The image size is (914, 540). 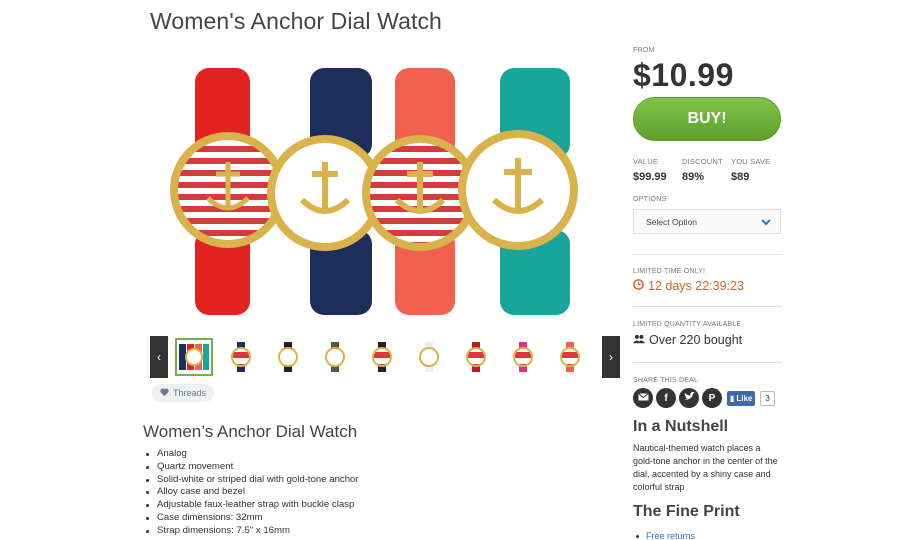 What do you see at coordinates (611, 357) in the screenshot?
I see `next-arrow-button: ›` at bounding box center [611, 357].